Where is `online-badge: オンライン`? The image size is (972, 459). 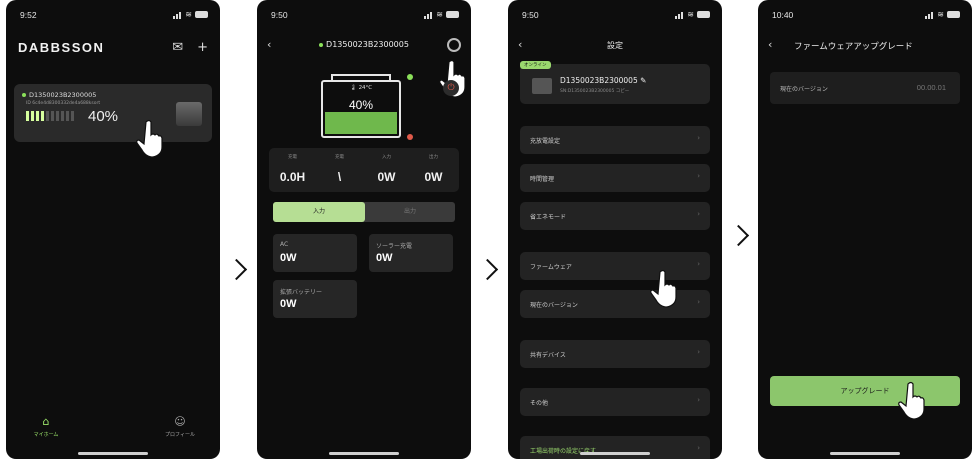 online-badge: オンライン is located at coordinates (535, 65).